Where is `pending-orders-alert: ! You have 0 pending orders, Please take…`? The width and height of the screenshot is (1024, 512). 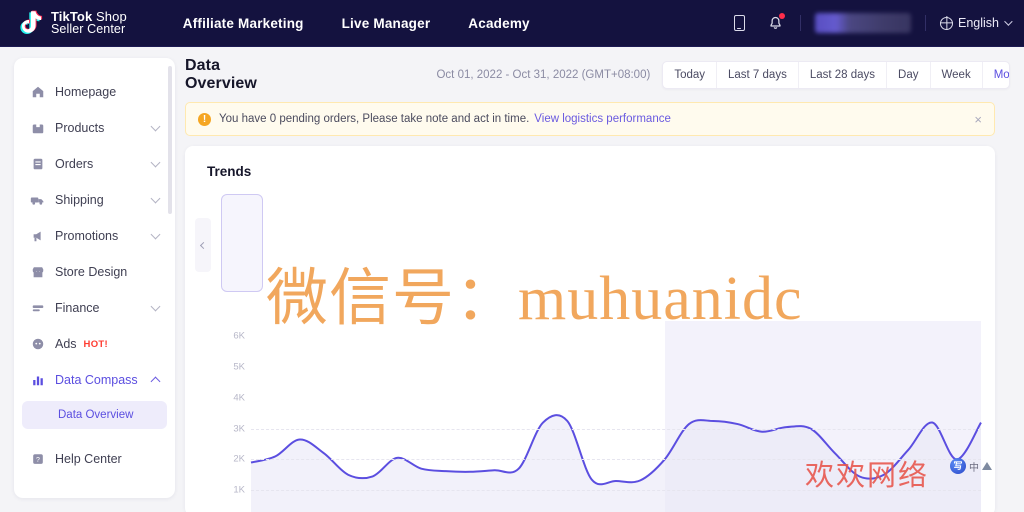
pending-orders-alert: ! You have 0 pending orders, Please take… is located at coordinates (590, 119).